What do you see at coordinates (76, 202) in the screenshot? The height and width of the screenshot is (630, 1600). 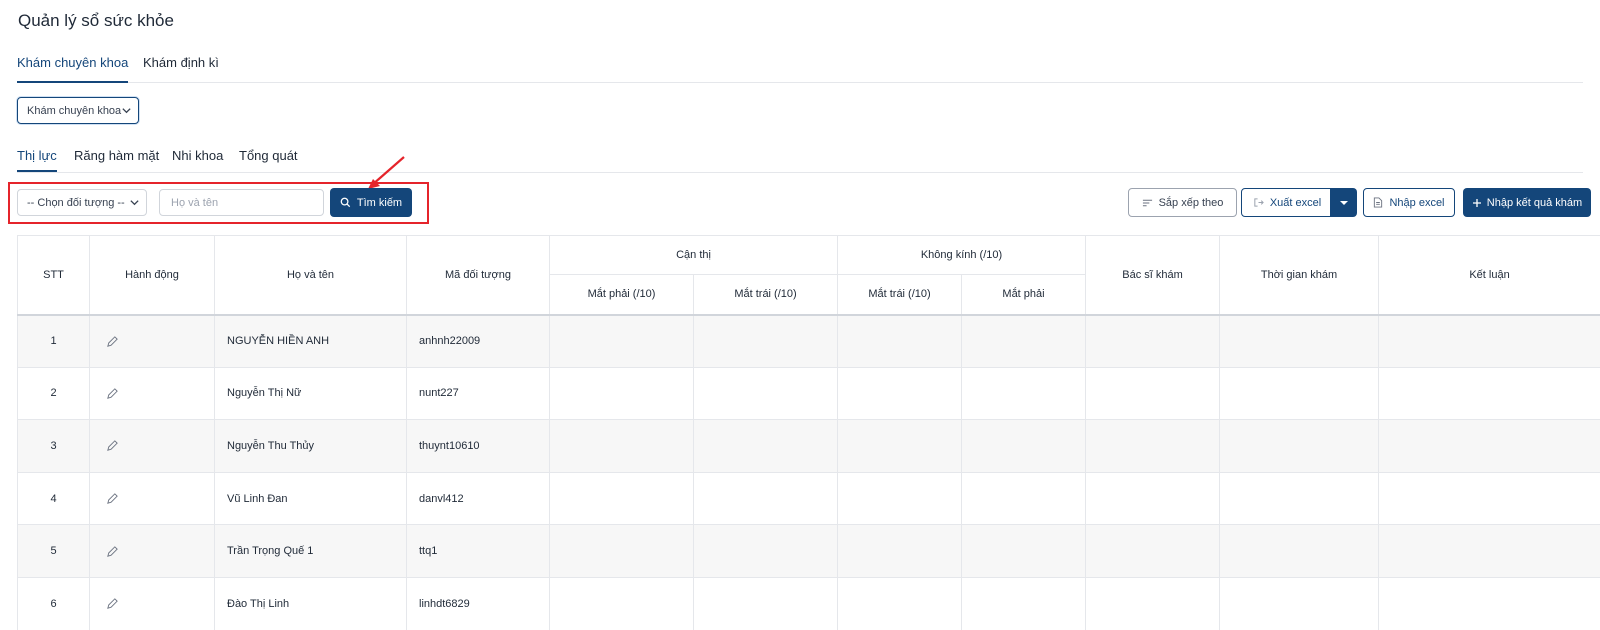 I see `subject-select-value: -- Chọn đối tượng --` at bounding box center [76, 202].